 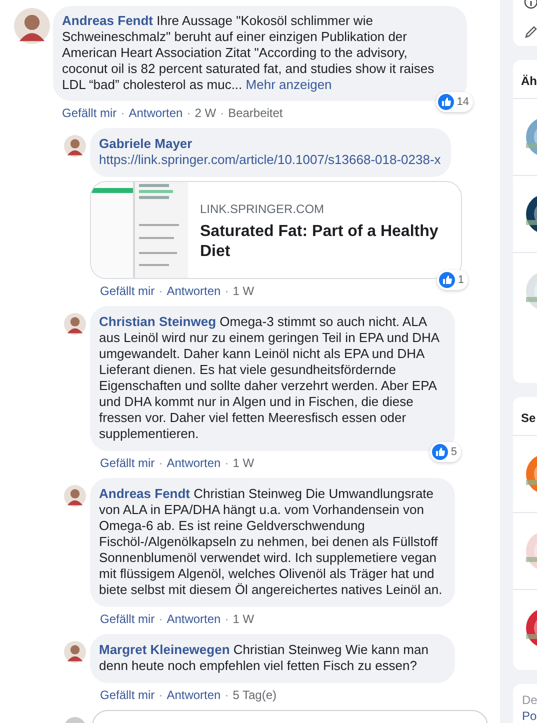 What do you see at coordinates (145, 143) in the screenshot?
I see `author-link: Gabriele Mayer` at bounding box center [145, 143].